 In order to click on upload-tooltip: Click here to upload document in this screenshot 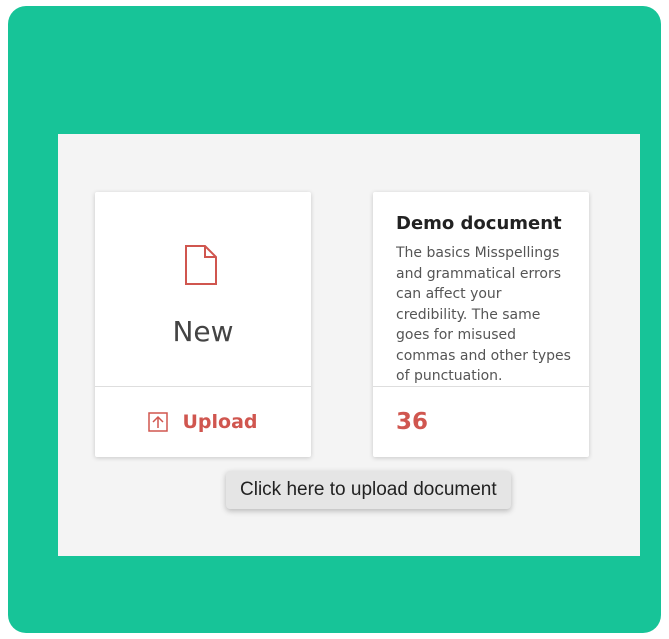, I will do `click(368, 490)`.